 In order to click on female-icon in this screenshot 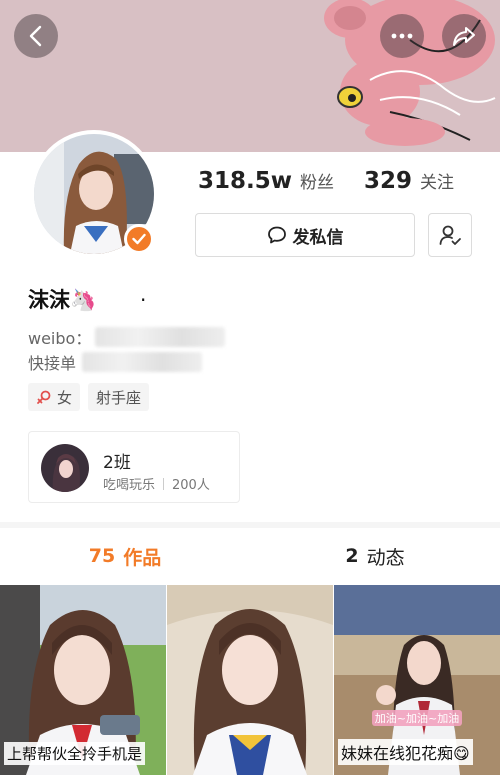, I will do `click(44, 397)`.